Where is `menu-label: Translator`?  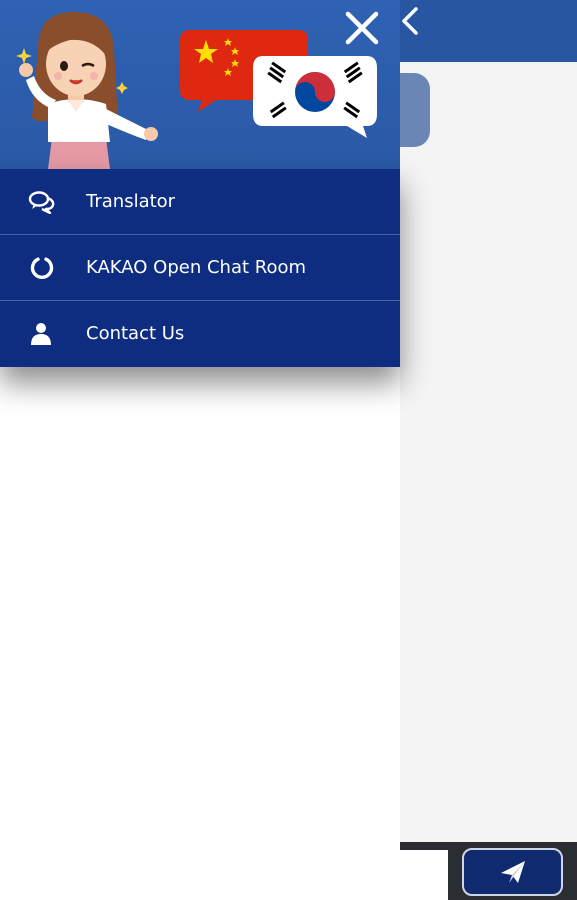
menu-label: Translator is located at coordinates (131, 201).